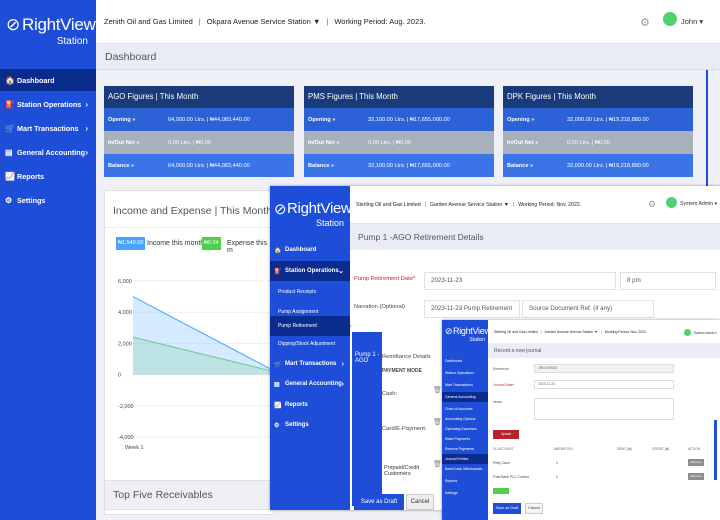 Image resolution: width=720 pixels, height=520 pixels. I want to click on sidebar-item-station-operations: ⛽ Station Operations ›, so click(48, 104).